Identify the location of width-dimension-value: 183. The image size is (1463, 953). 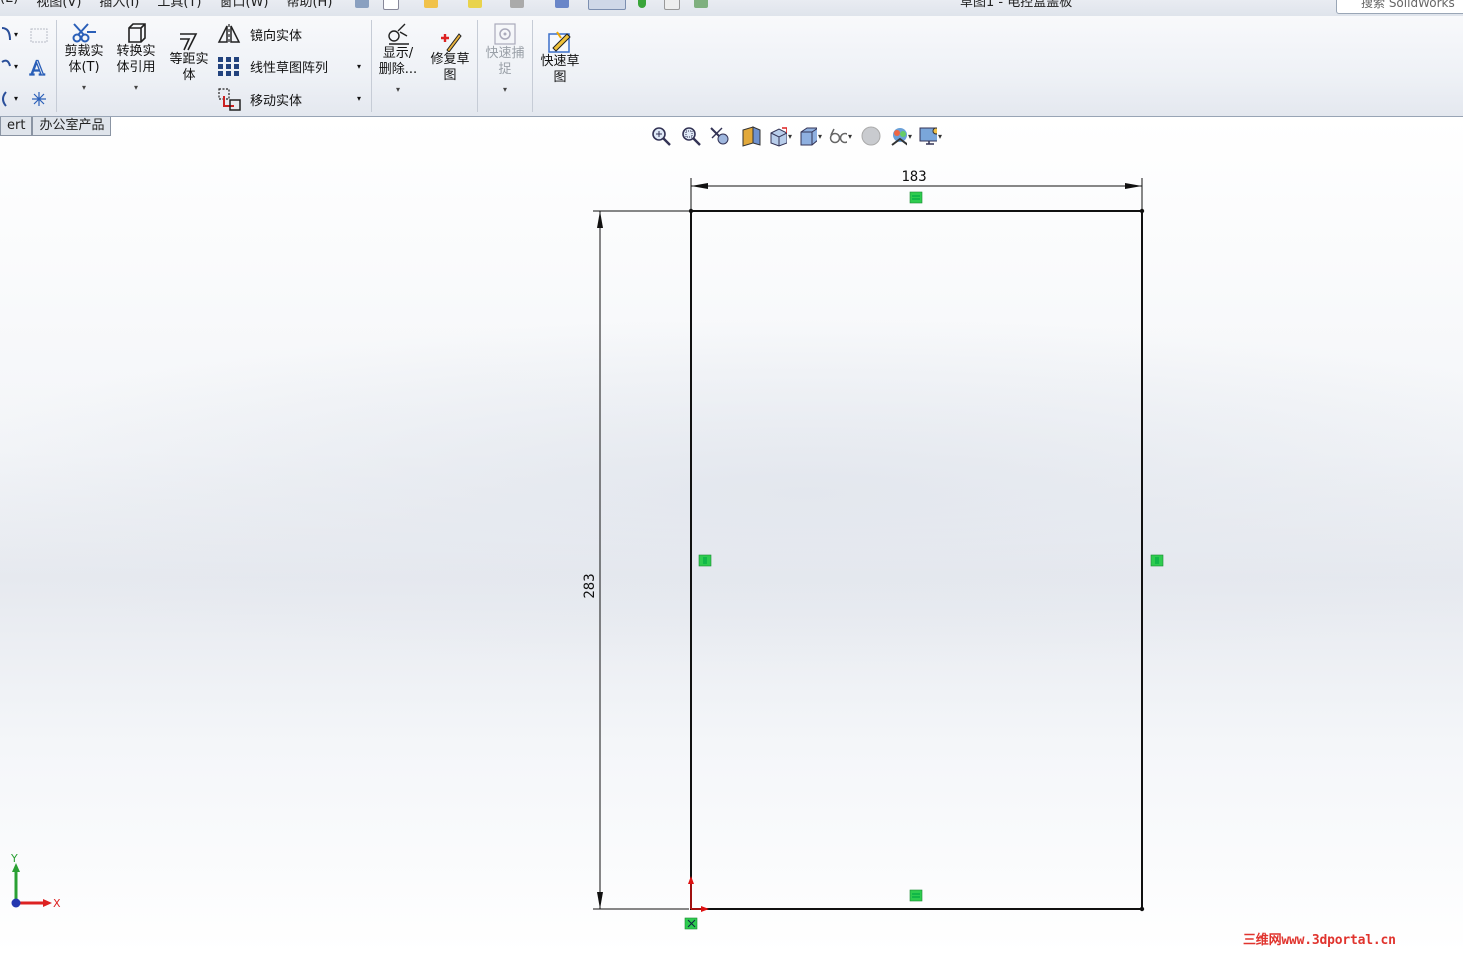
(913, 177).